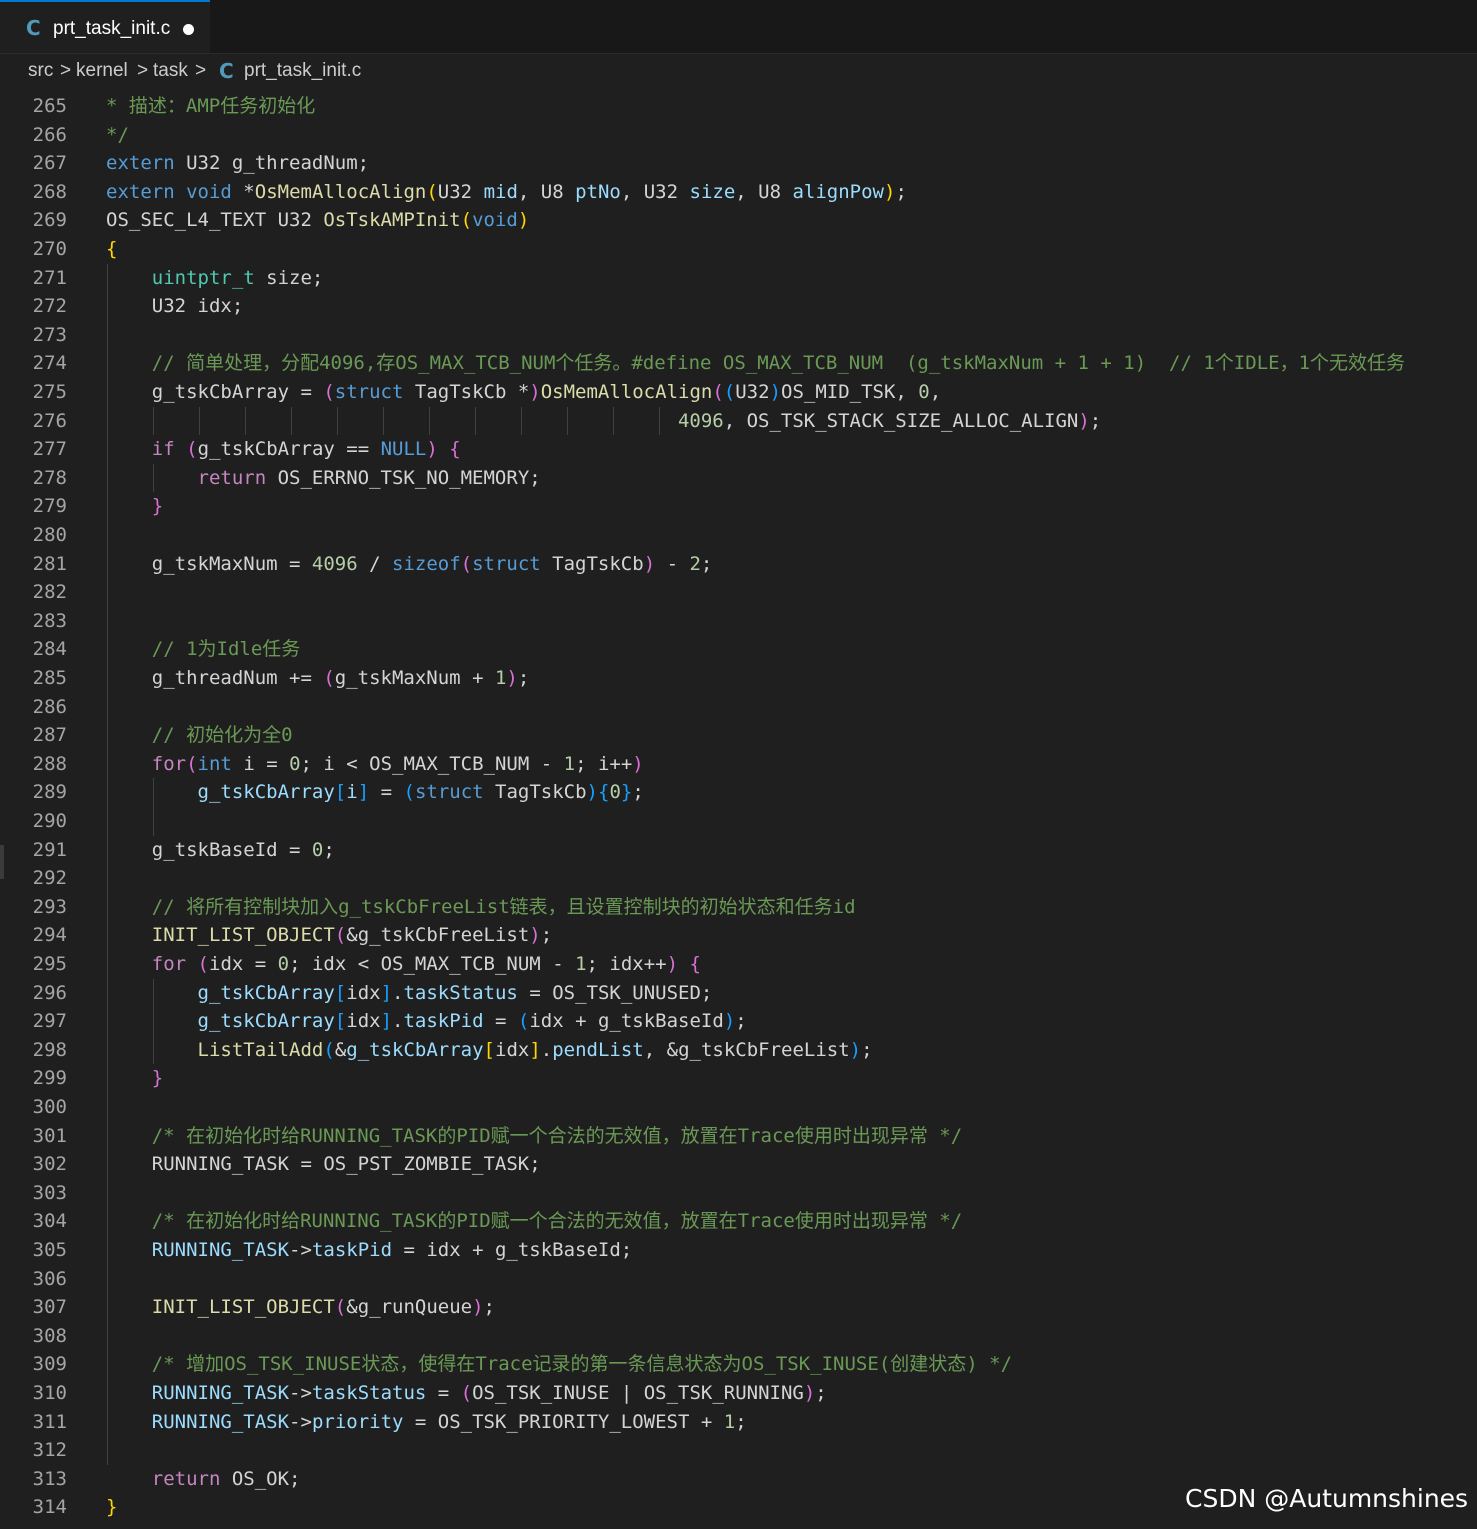  I want to click on code-line: 273, so click(738, 335).